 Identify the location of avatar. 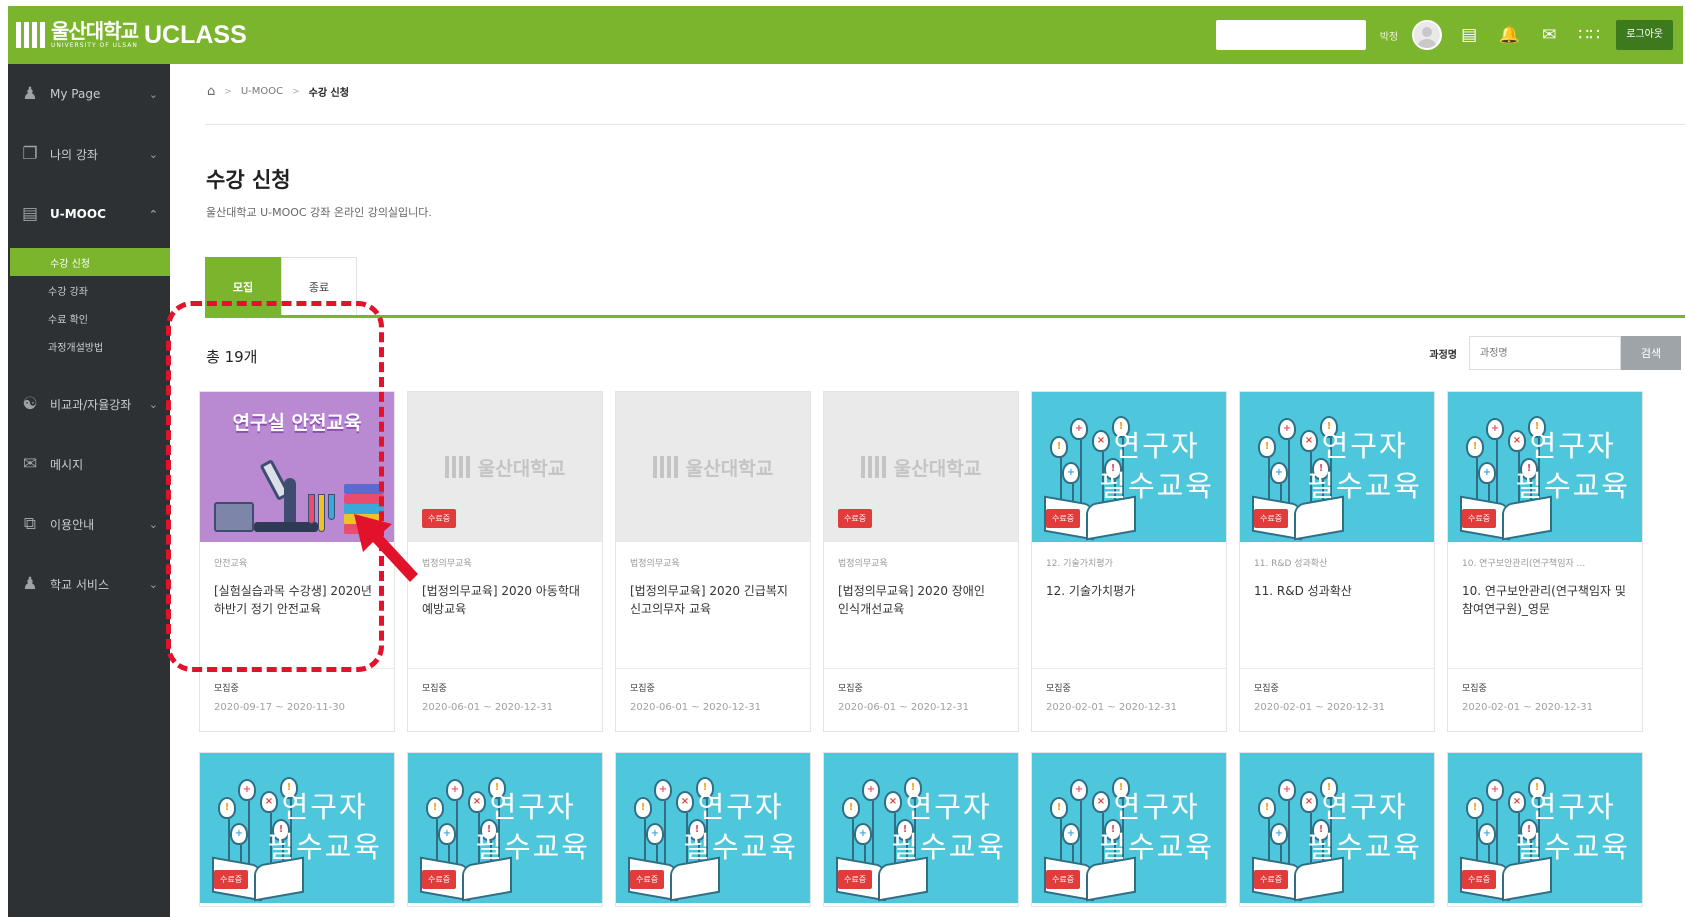
(1427, 35).